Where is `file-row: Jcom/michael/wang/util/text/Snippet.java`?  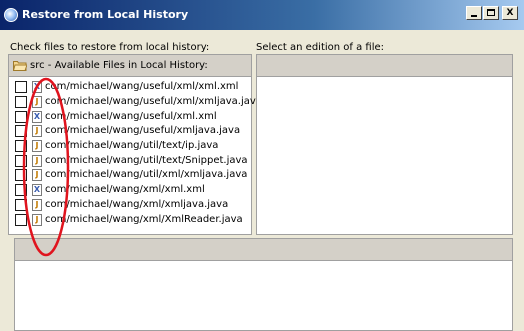 file-row: Jcom/michael/wang/util/text/Snippet.java is located at coordinates (133, 160).